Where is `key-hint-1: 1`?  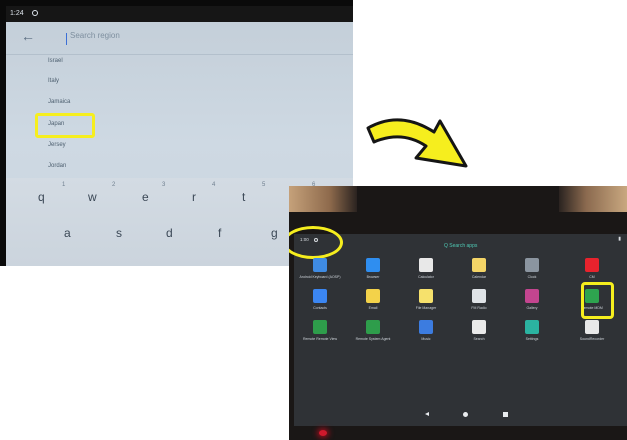 key-hint-1: 1 is located at coordinates (64, 185).